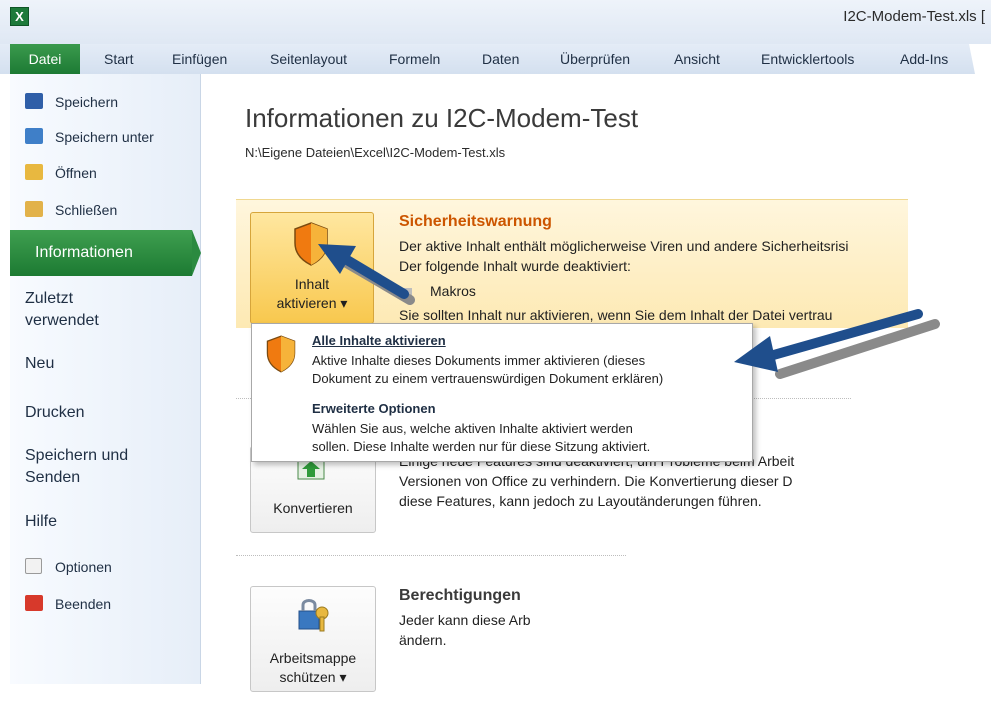 The image size is (991, 713). What do you see at coordinates (34, 603) in the screenshot?
I see `exit-icon` at bounding box center [34, 603].